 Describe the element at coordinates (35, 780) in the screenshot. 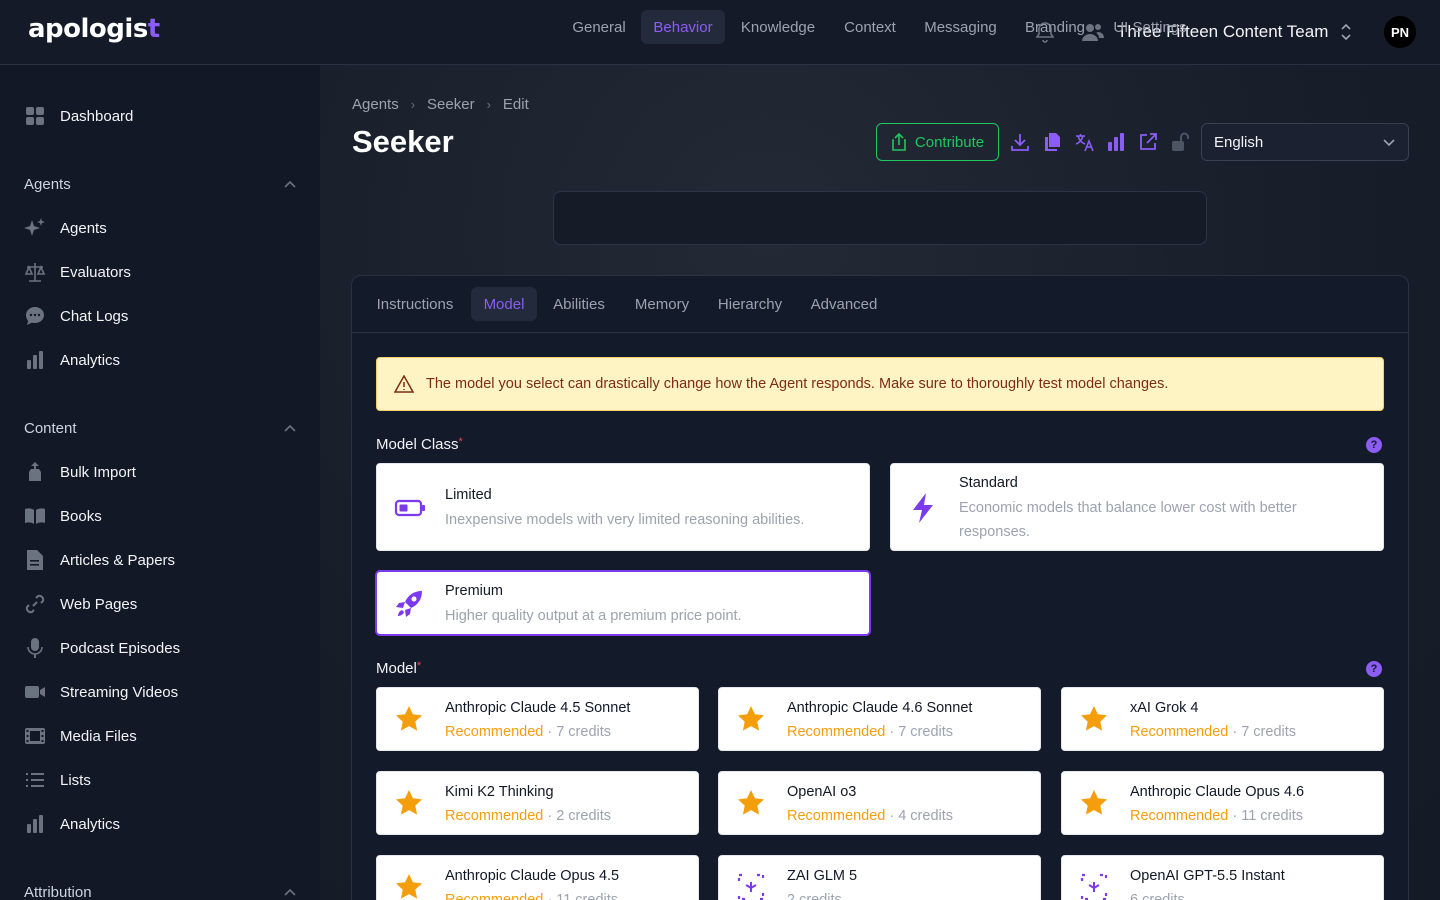

I see `list-icon` at that location.